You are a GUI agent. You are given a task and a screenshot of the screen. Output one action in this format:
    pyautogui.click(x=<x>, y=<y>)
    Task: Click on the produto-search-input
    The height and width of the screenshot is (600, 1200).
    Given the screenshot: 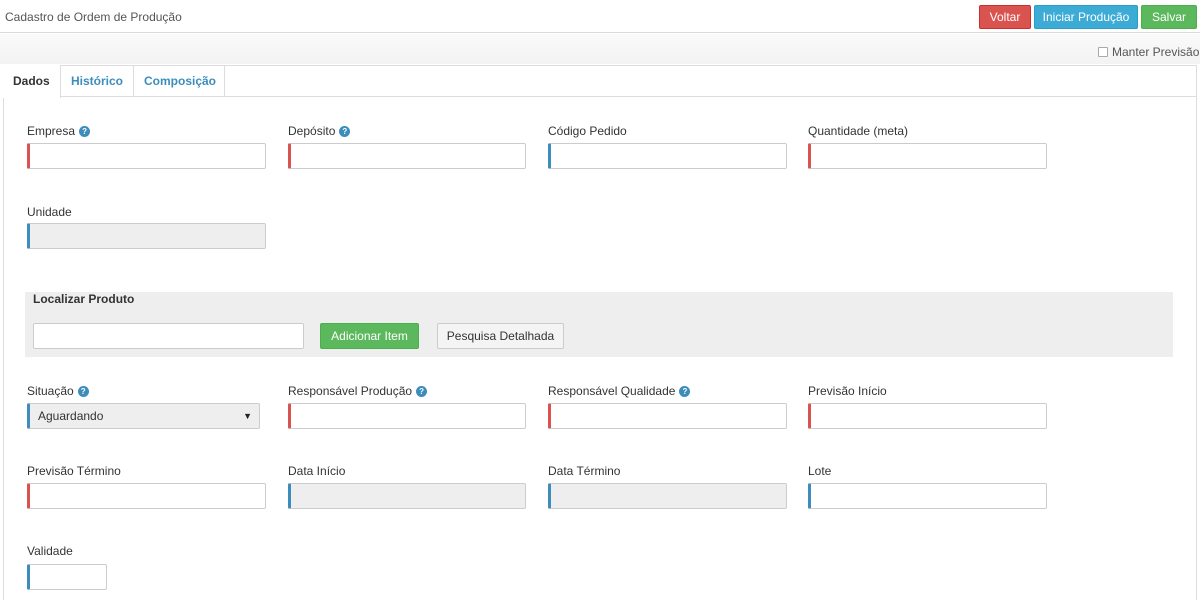 What is the action you would take?
    pyautogui.click(x=168, y=336)
    